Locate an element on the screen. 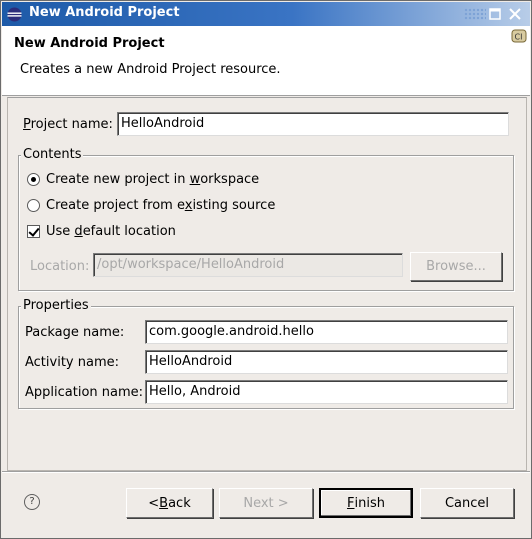 Image resolution: width=532 pixels, height=539 pixels. radio-existing-source is located at coordinates (33, 205).